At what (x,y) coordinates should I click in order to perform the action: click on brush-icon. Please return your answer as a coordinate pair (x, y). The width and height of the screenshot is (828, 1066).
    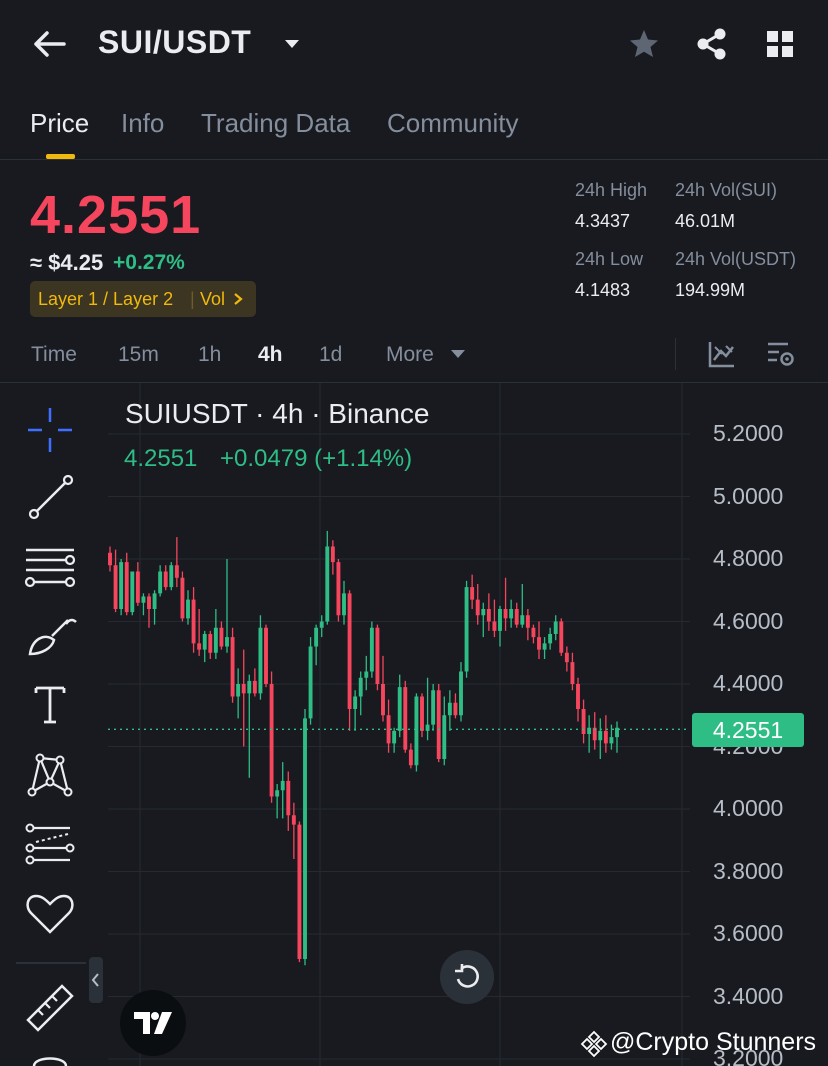
    Looking at the image, I should click on (50, 634).